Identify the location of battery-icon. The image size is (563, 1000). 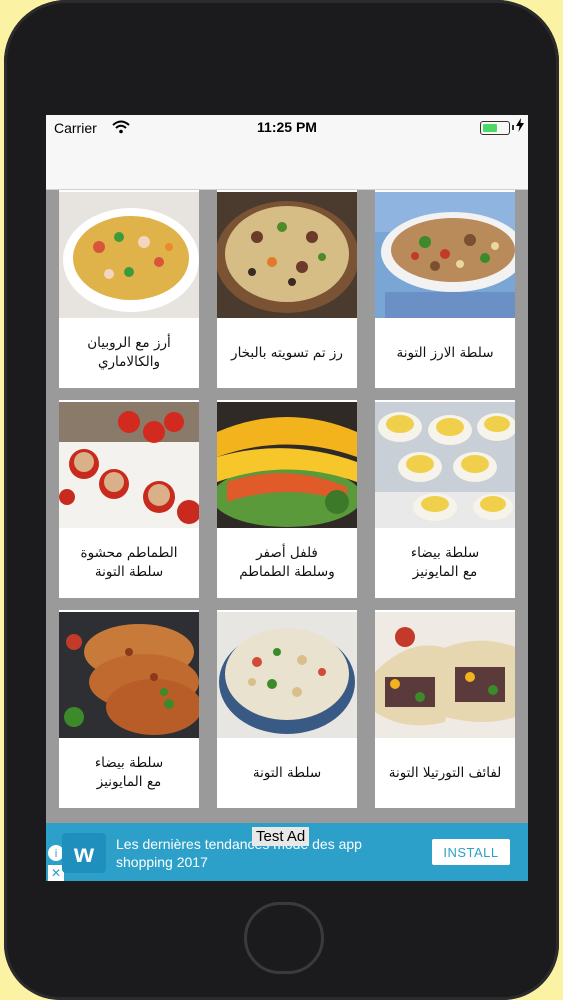
(495, 128).